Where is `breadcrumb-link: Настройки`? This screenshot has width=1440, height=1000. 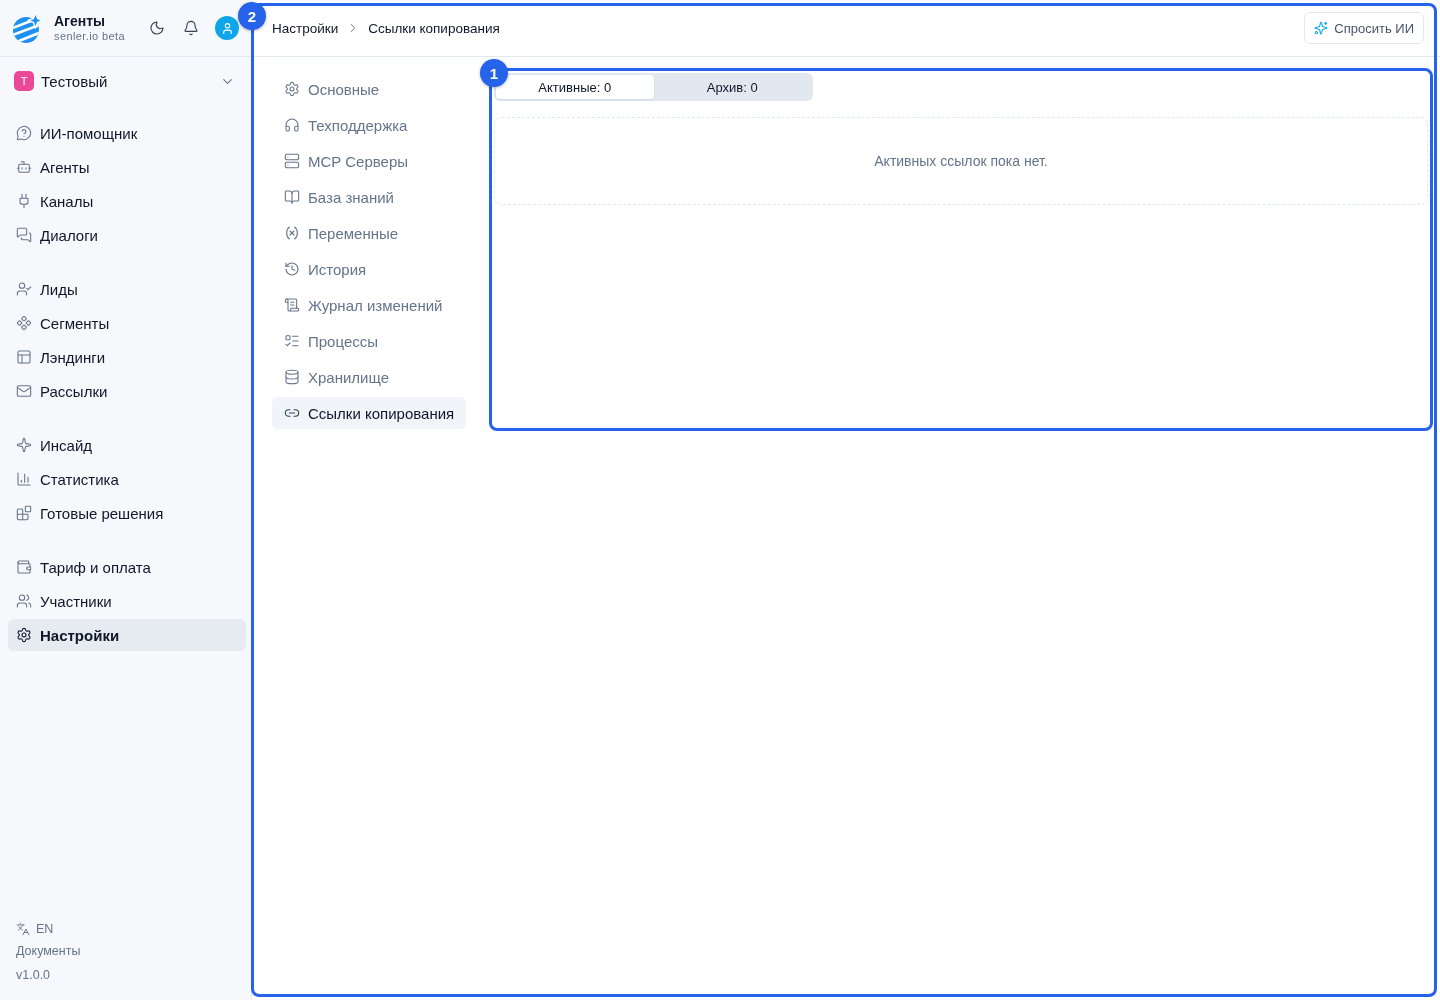 breadcrumb-link: Настройки is located at coordinates (305, 28).